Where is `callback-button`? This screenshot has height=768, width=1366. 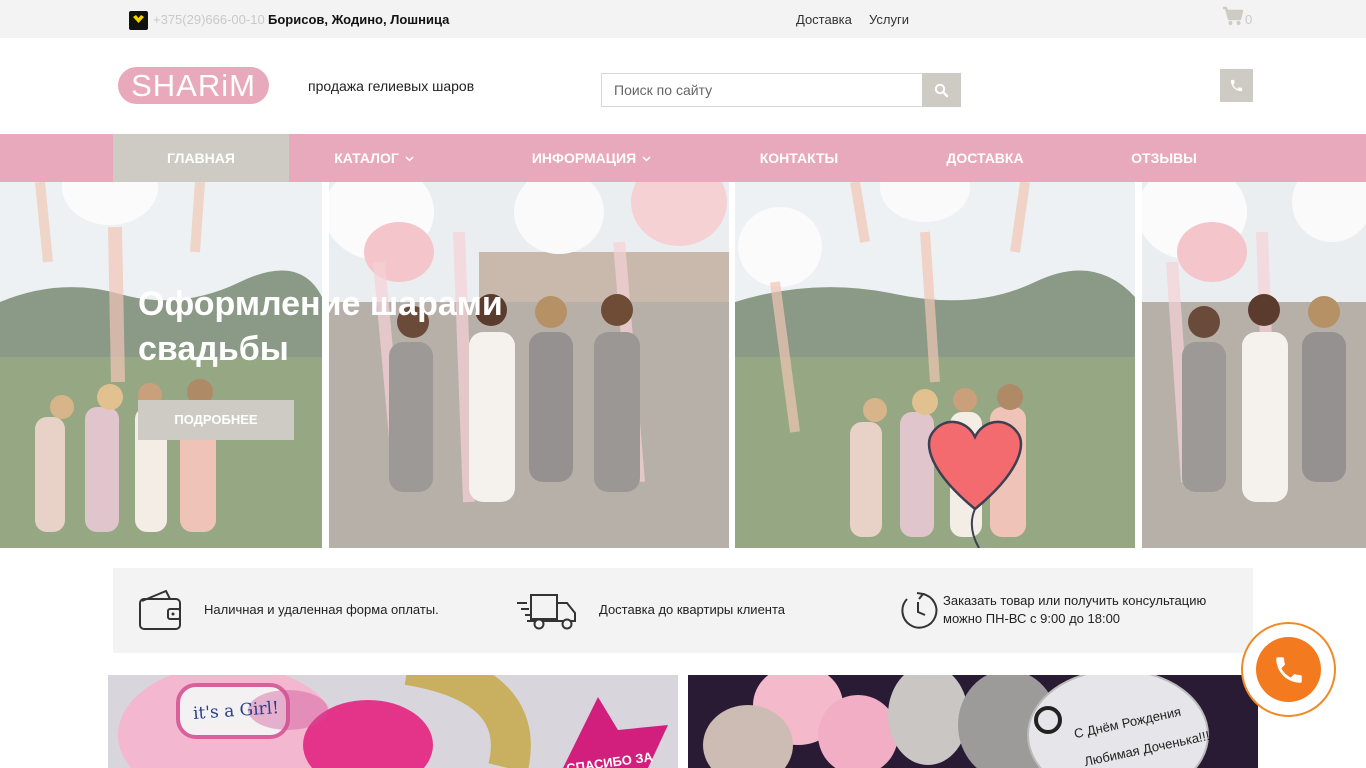 callback-button is located at coordinates (1236, 85).